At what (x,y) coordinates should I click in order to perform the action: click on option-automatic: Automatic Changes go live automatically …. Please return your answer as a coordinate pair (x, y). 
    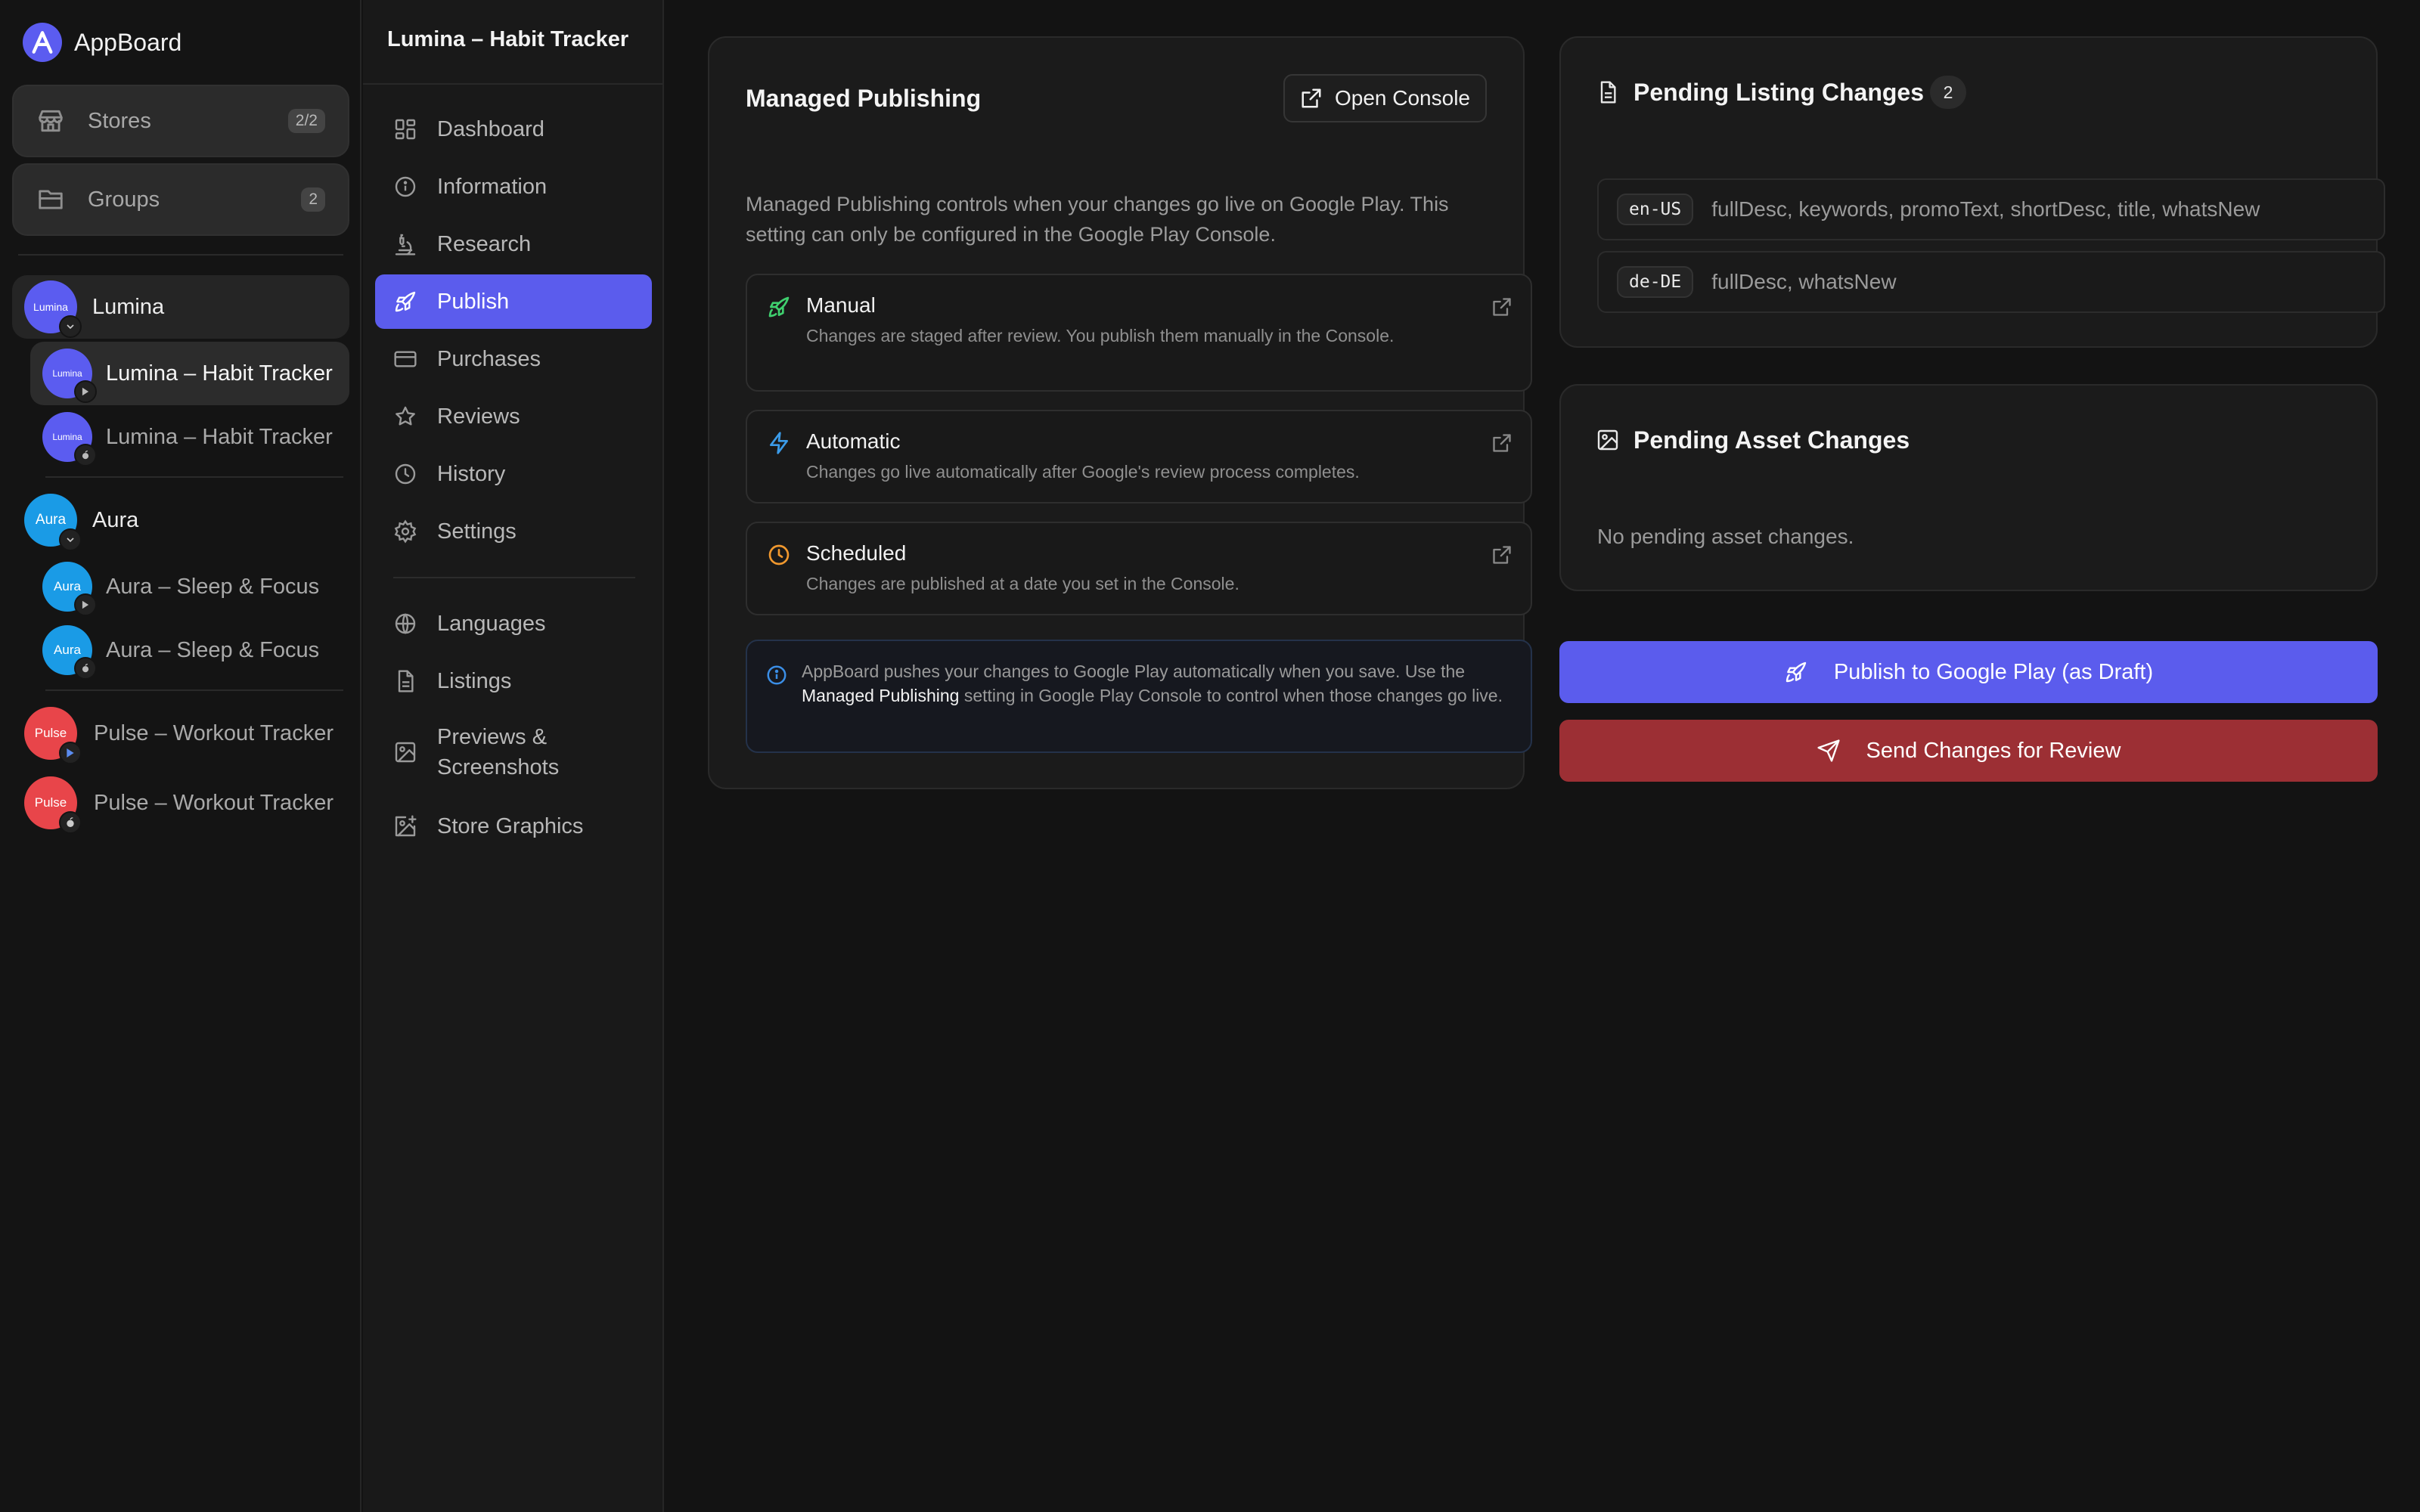
    Looking at the image, I should click on (1139, 456).